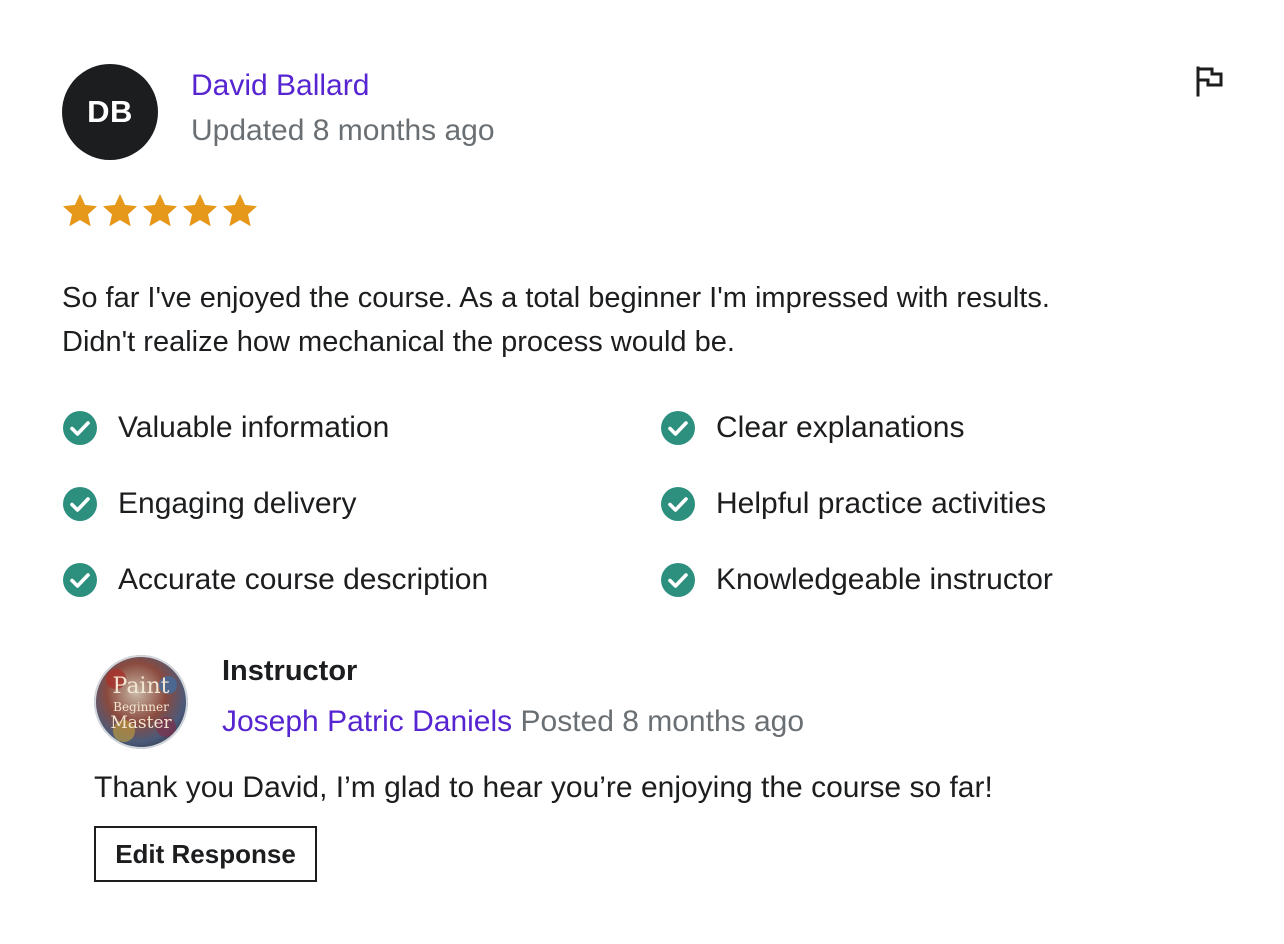 The height and width of the screenshot is (944, 1284). Describe the element at coordinates (141, 707) in the screenshot. I see `avatar-text-line2: Beginner` at that location.